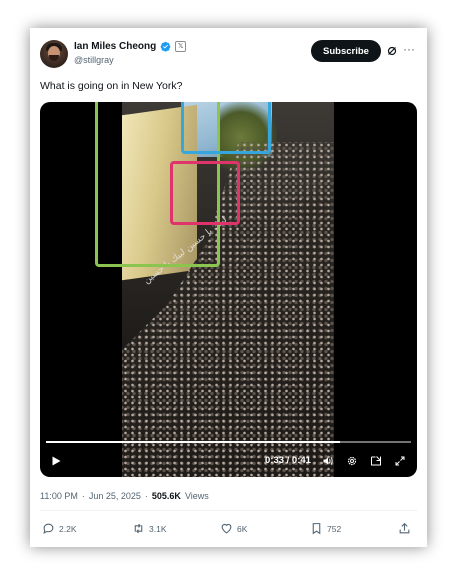  What do you see at coordinates (346, 51) in the screenshot?
I see `subscribe-button: Subscribe` at bounding box center [346, 51].